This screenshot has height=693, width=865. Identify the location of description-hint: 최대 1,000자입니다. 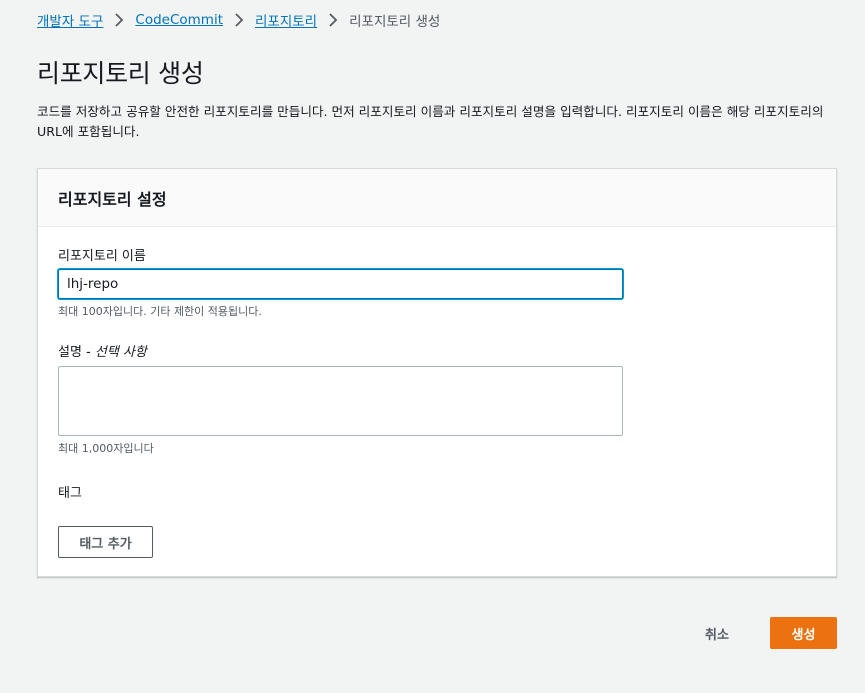
(106, 448).